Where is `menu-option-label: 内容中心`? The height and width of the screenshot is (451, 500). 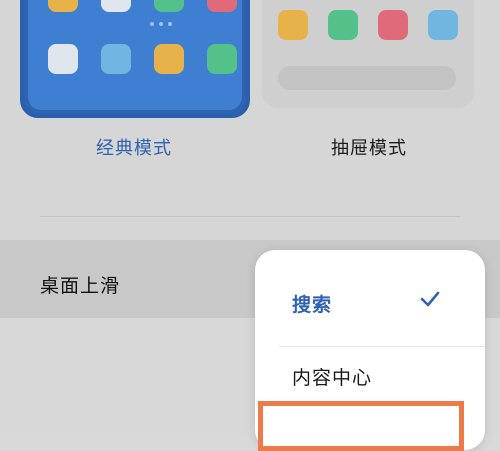
menu-option-label: 内容中心 is located at coordinates (332, 378).